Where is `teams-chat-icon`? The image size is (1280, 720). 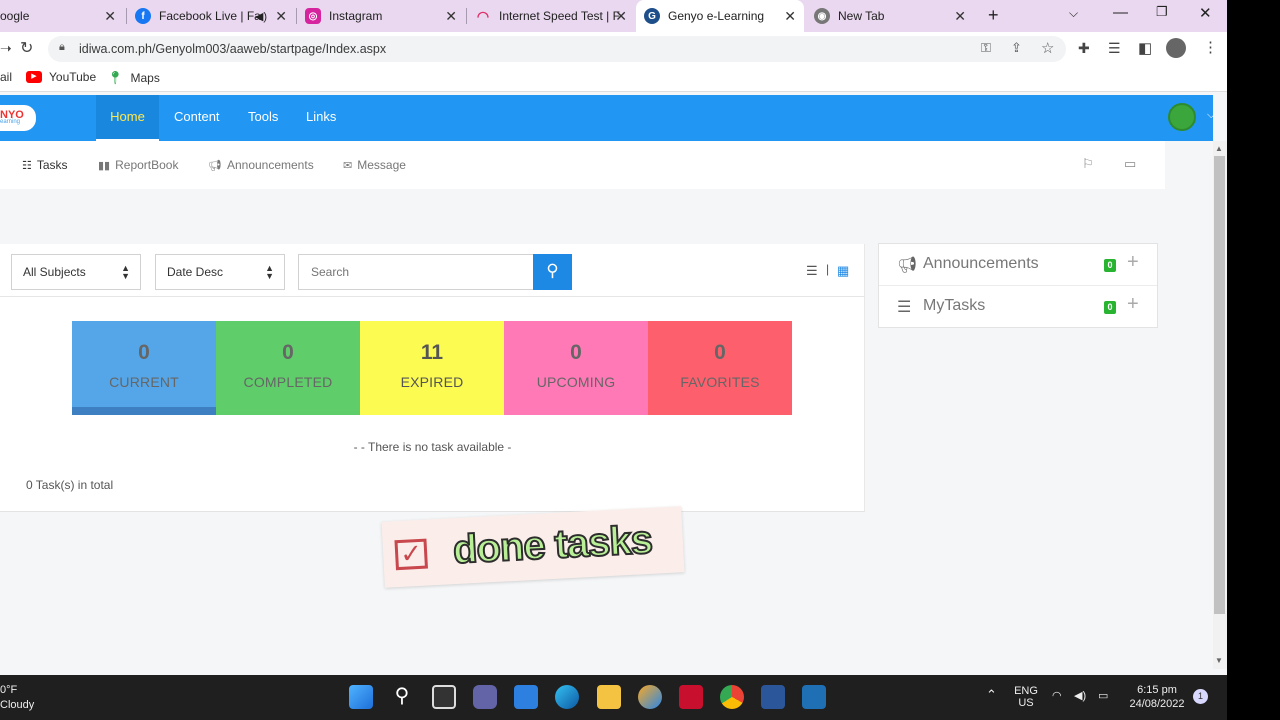 teams-chat-icon is located at coordinates (485, 697).